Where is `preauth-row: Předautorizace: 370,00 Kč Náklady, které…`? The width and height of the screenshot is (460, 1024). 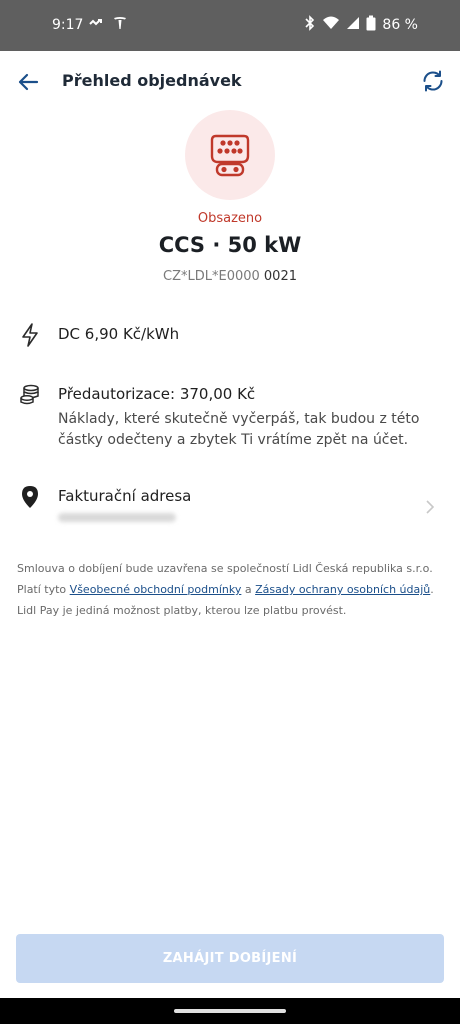 preauth-row: Předautorizace: 370,00 Kč Náklady, které… is located at coordinates (230, 418).